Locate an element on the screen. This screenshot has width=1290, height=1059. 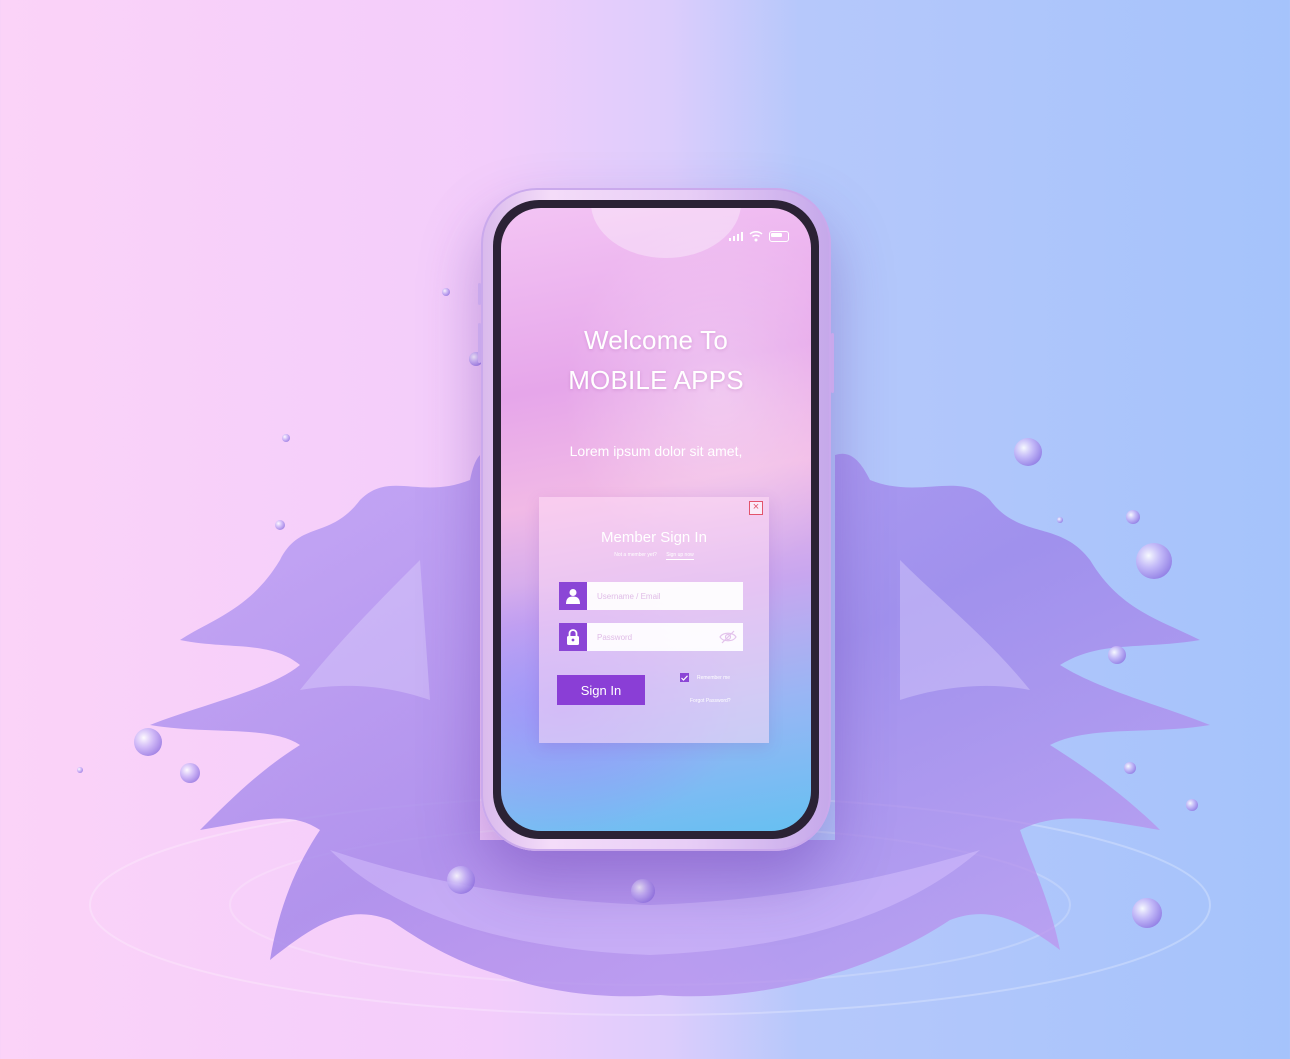
signin-button: Sign In is located at coordinates (601, 690).